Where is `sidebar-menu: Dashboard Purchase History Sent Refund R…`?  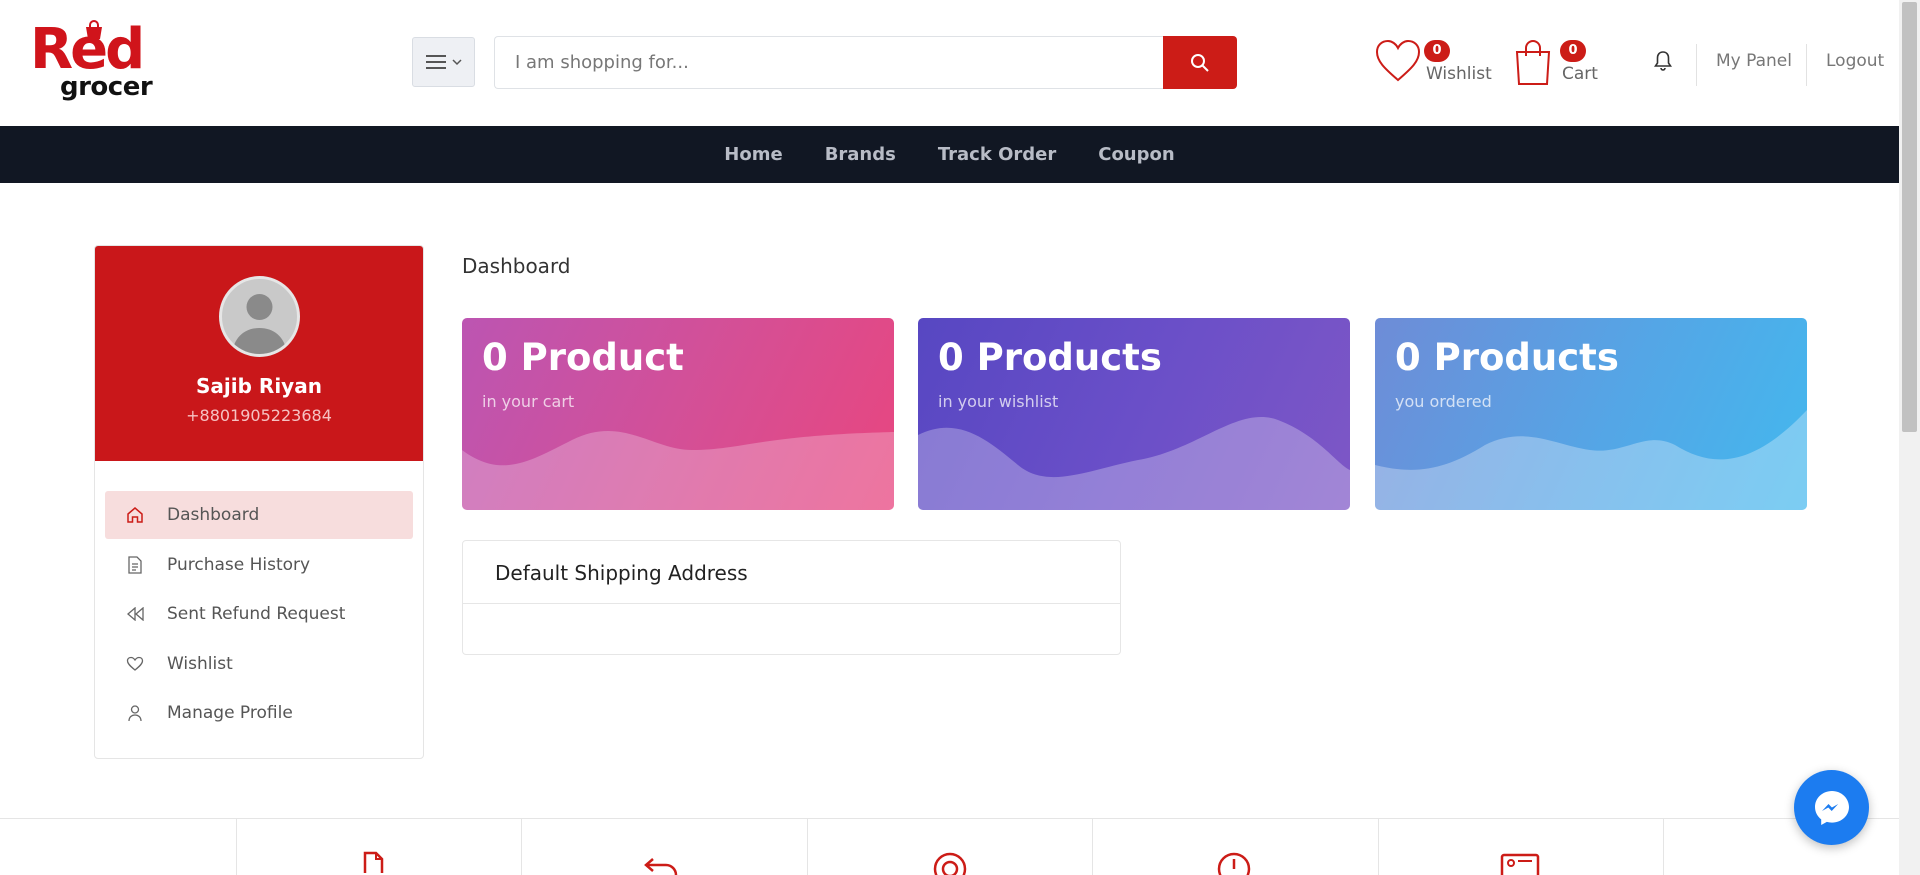
sidebar-menu: Dashboard Purchase History Sent Refund R… is located at coordinates (259, 615).